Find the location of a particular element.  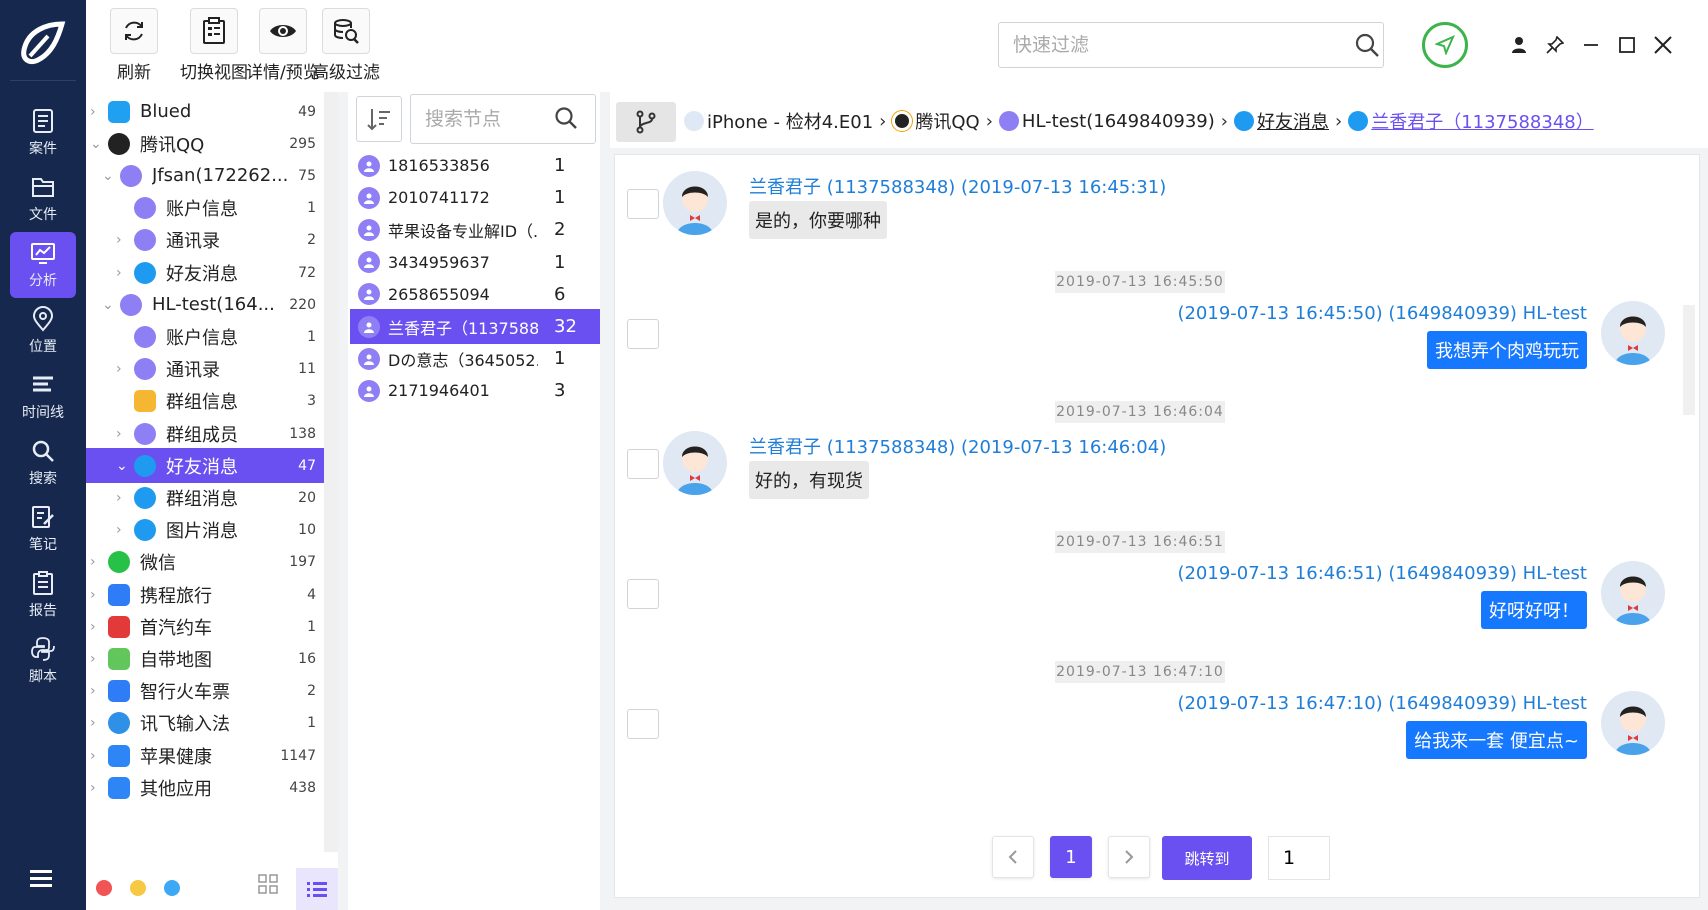

red-dot-icon is located at coordinates (104, 888).